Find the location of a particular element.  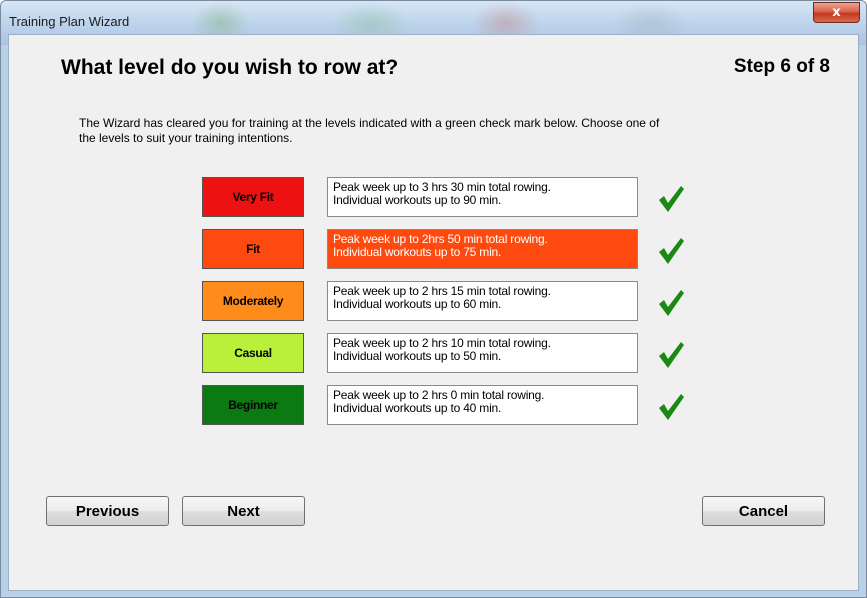

close-button: x is located at coordinates (836, 12).